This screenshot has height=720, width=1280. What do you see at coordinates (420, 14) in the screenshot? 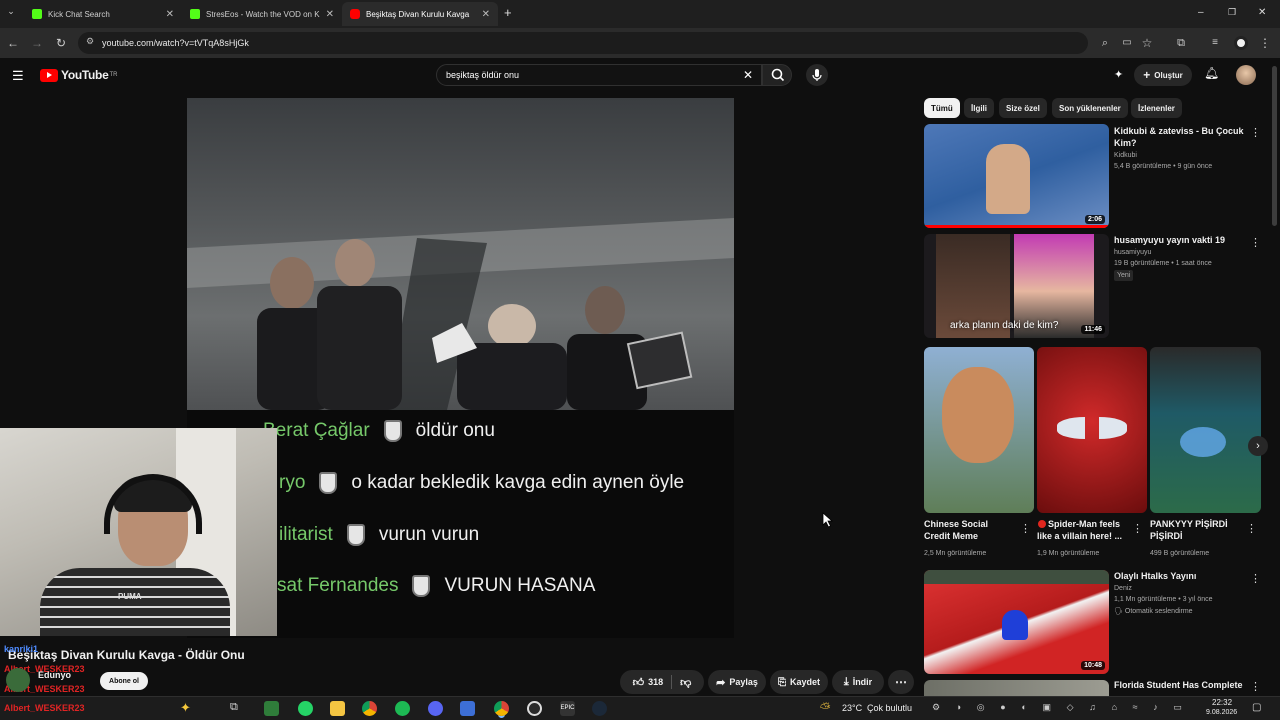
I see `tab-youtube-video: Beşiktaş Divan Kurulu Kavga ✕` at bounding box center [420, 14].